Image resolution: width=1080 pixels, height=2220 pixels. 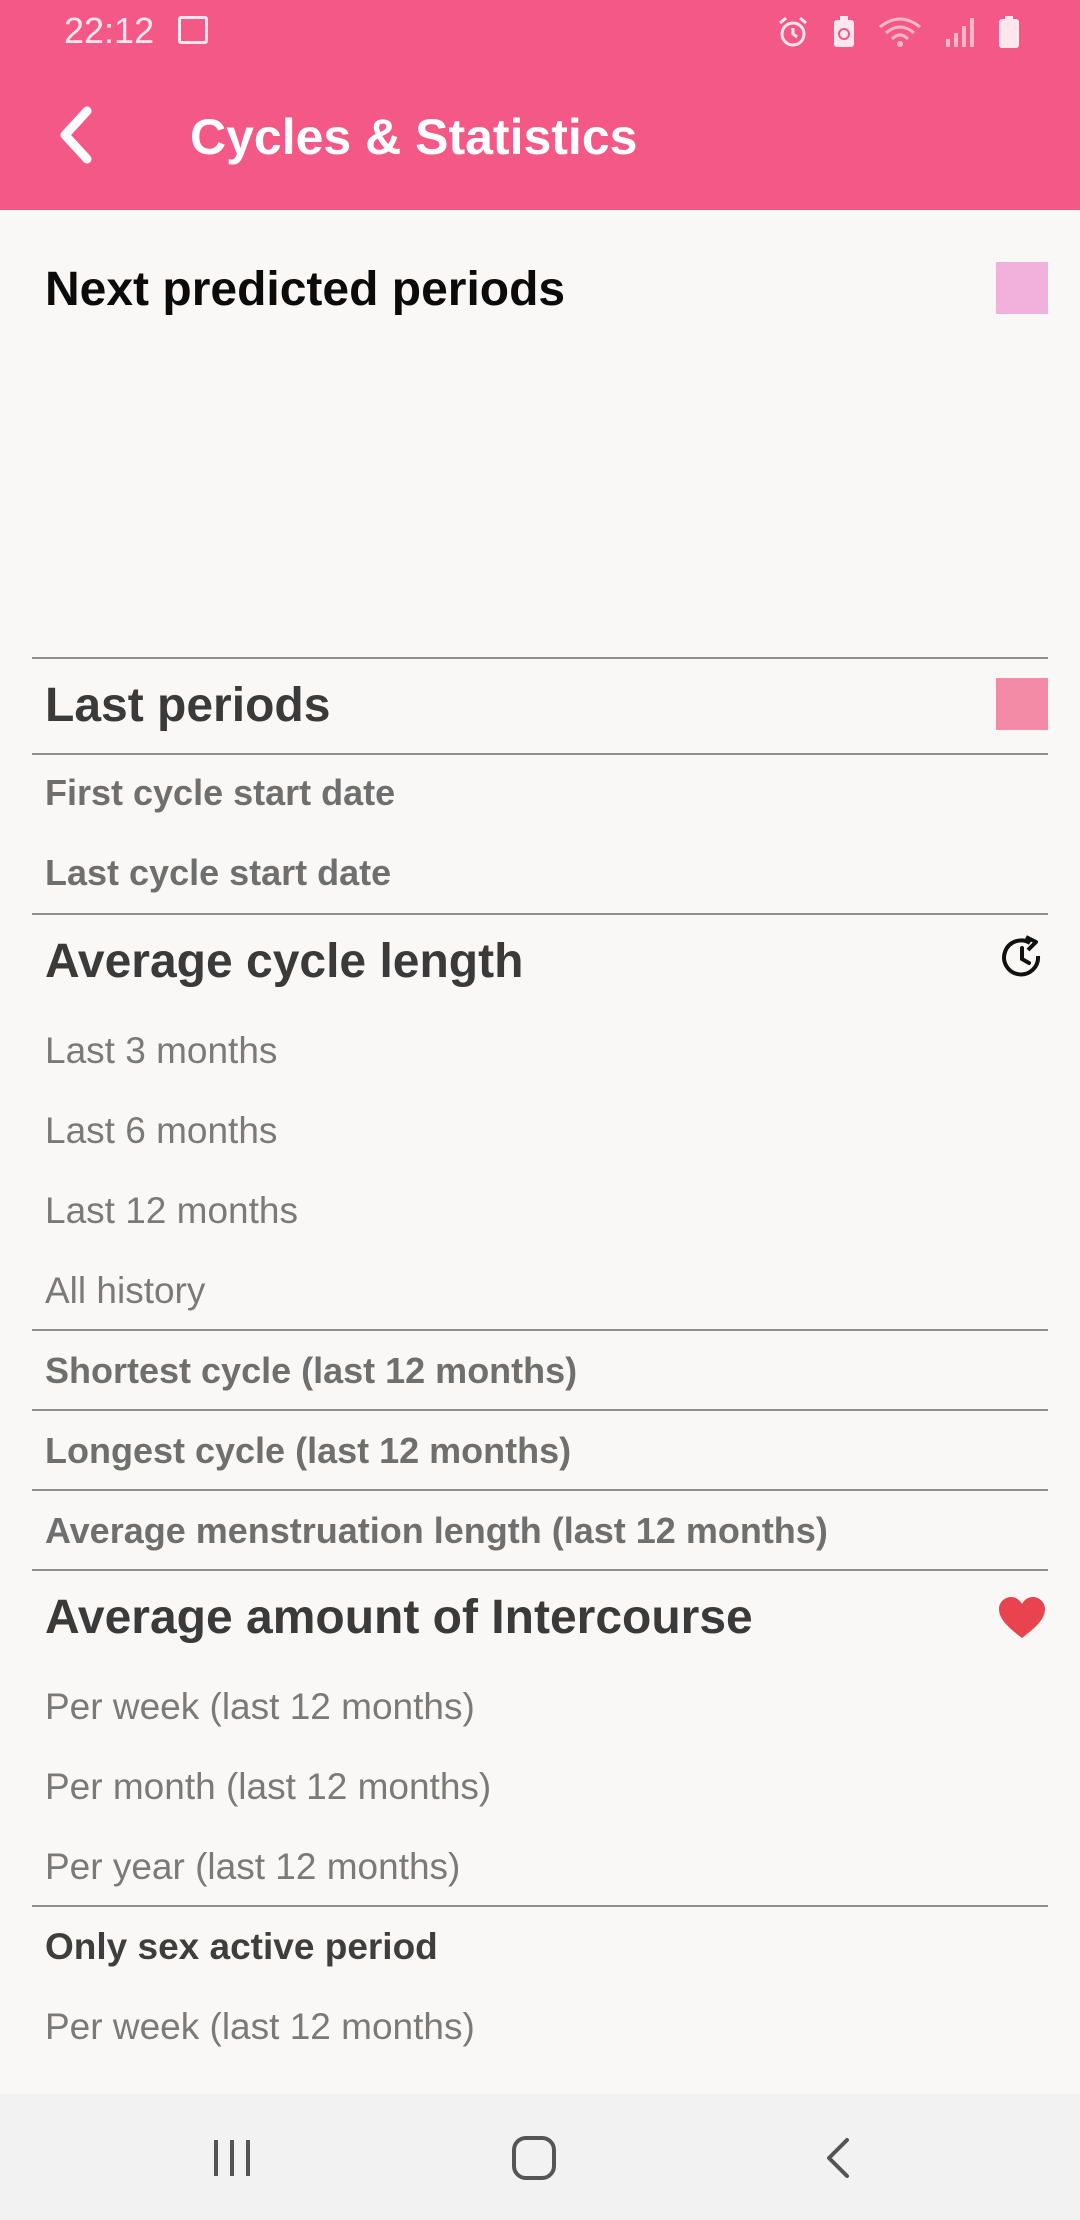 I want to click on first-cycle-start-date-label: First cycle start date, so click(x=220, y=792).